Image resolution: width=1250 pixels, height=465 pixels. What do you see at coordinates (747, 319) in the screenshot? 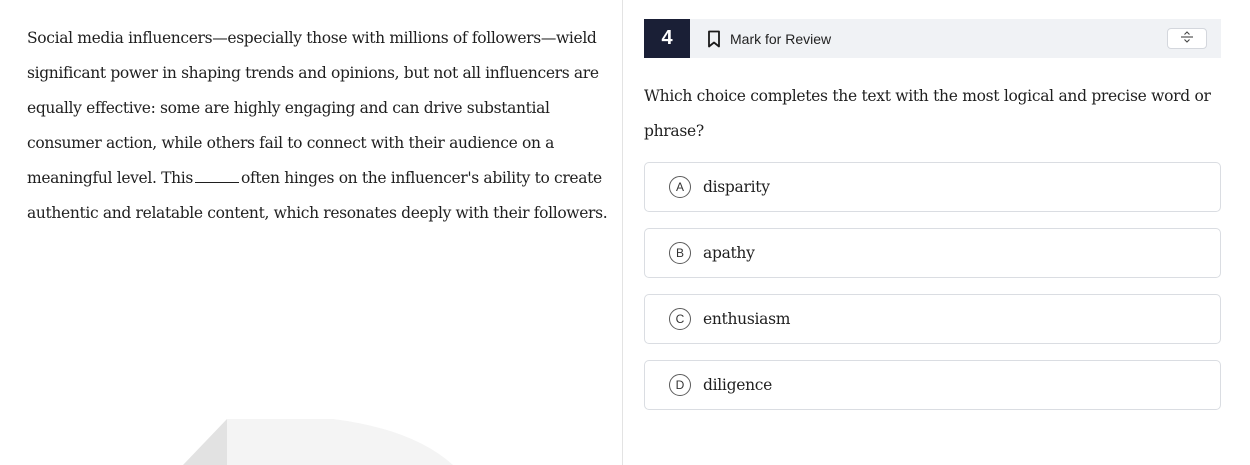
I see `choice-text-c: enthusiasm` at bounding box center [747, 319].